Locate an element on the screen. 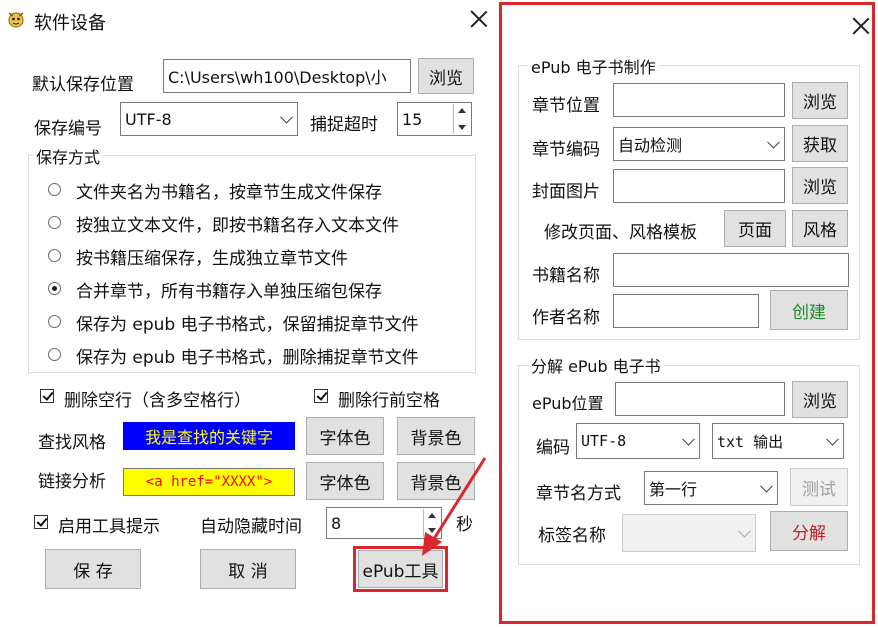 The image size is (878, 627). spin-arrows-icon is located at coordinates (461, 119).